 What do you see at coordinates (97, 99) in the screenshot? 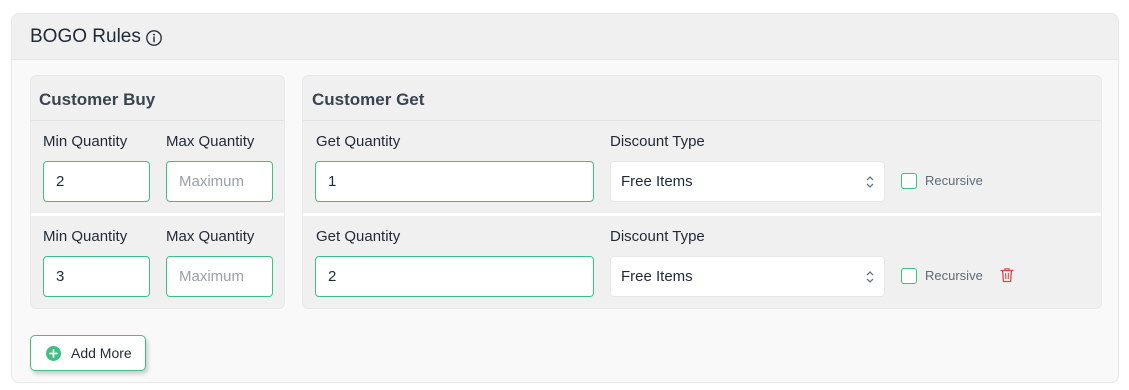
I see `customer-buy-title: Customer Buy` at bounding box center [97, 99].